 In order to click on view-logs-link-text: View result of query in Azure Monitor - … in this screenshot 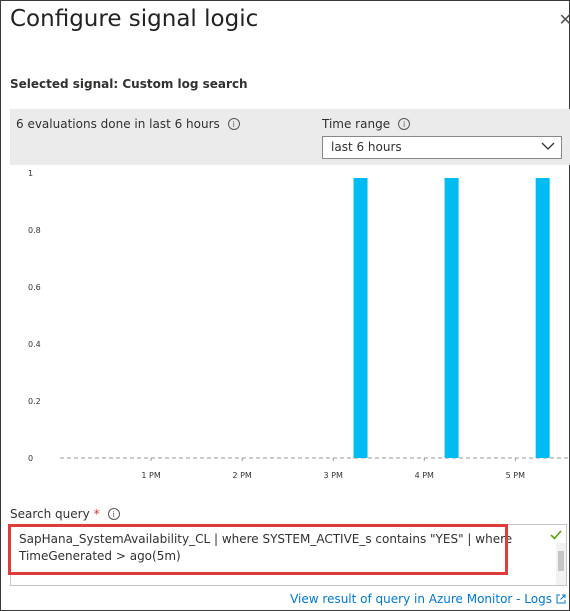, I will do `click(421, 599)`.